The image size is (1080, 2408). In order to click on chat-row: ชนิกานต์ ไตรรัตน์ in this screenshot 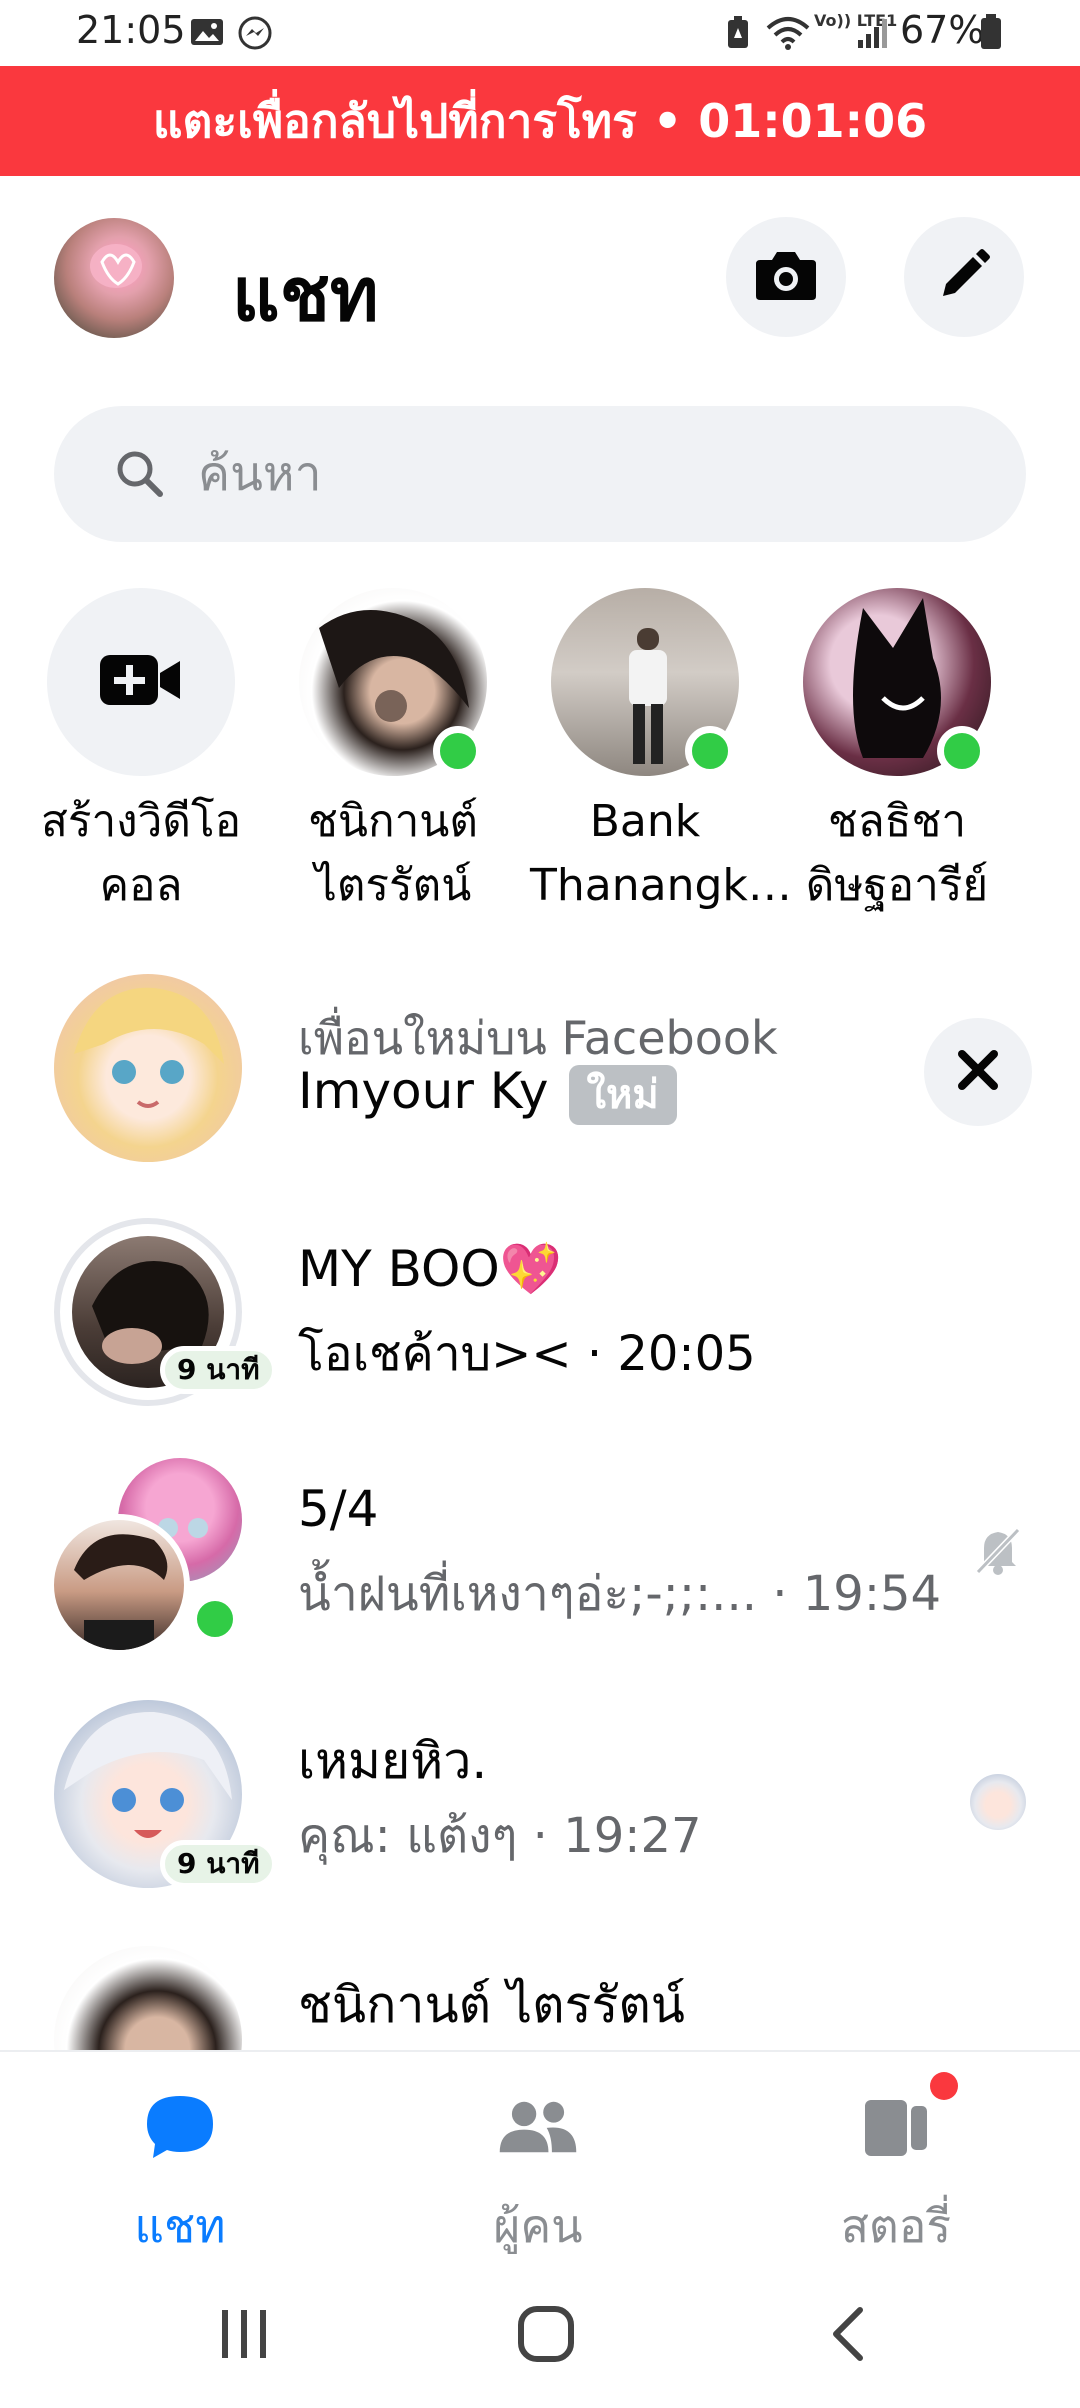, I will do `click(540, 1982)`.